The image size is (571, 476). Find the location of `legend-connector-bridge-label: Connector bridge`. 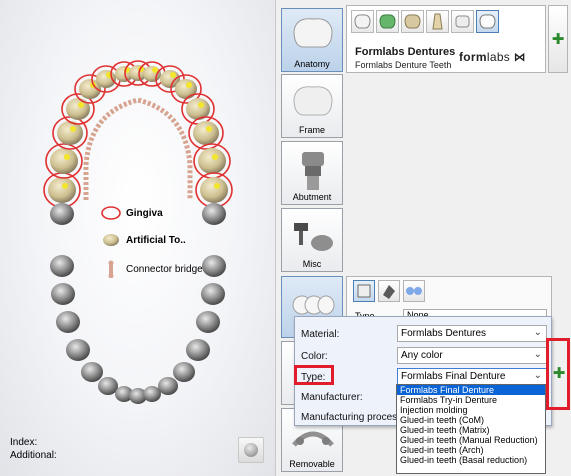

legend-connector-bridge-label: Connector bridge is located at coordinates (164, 269).